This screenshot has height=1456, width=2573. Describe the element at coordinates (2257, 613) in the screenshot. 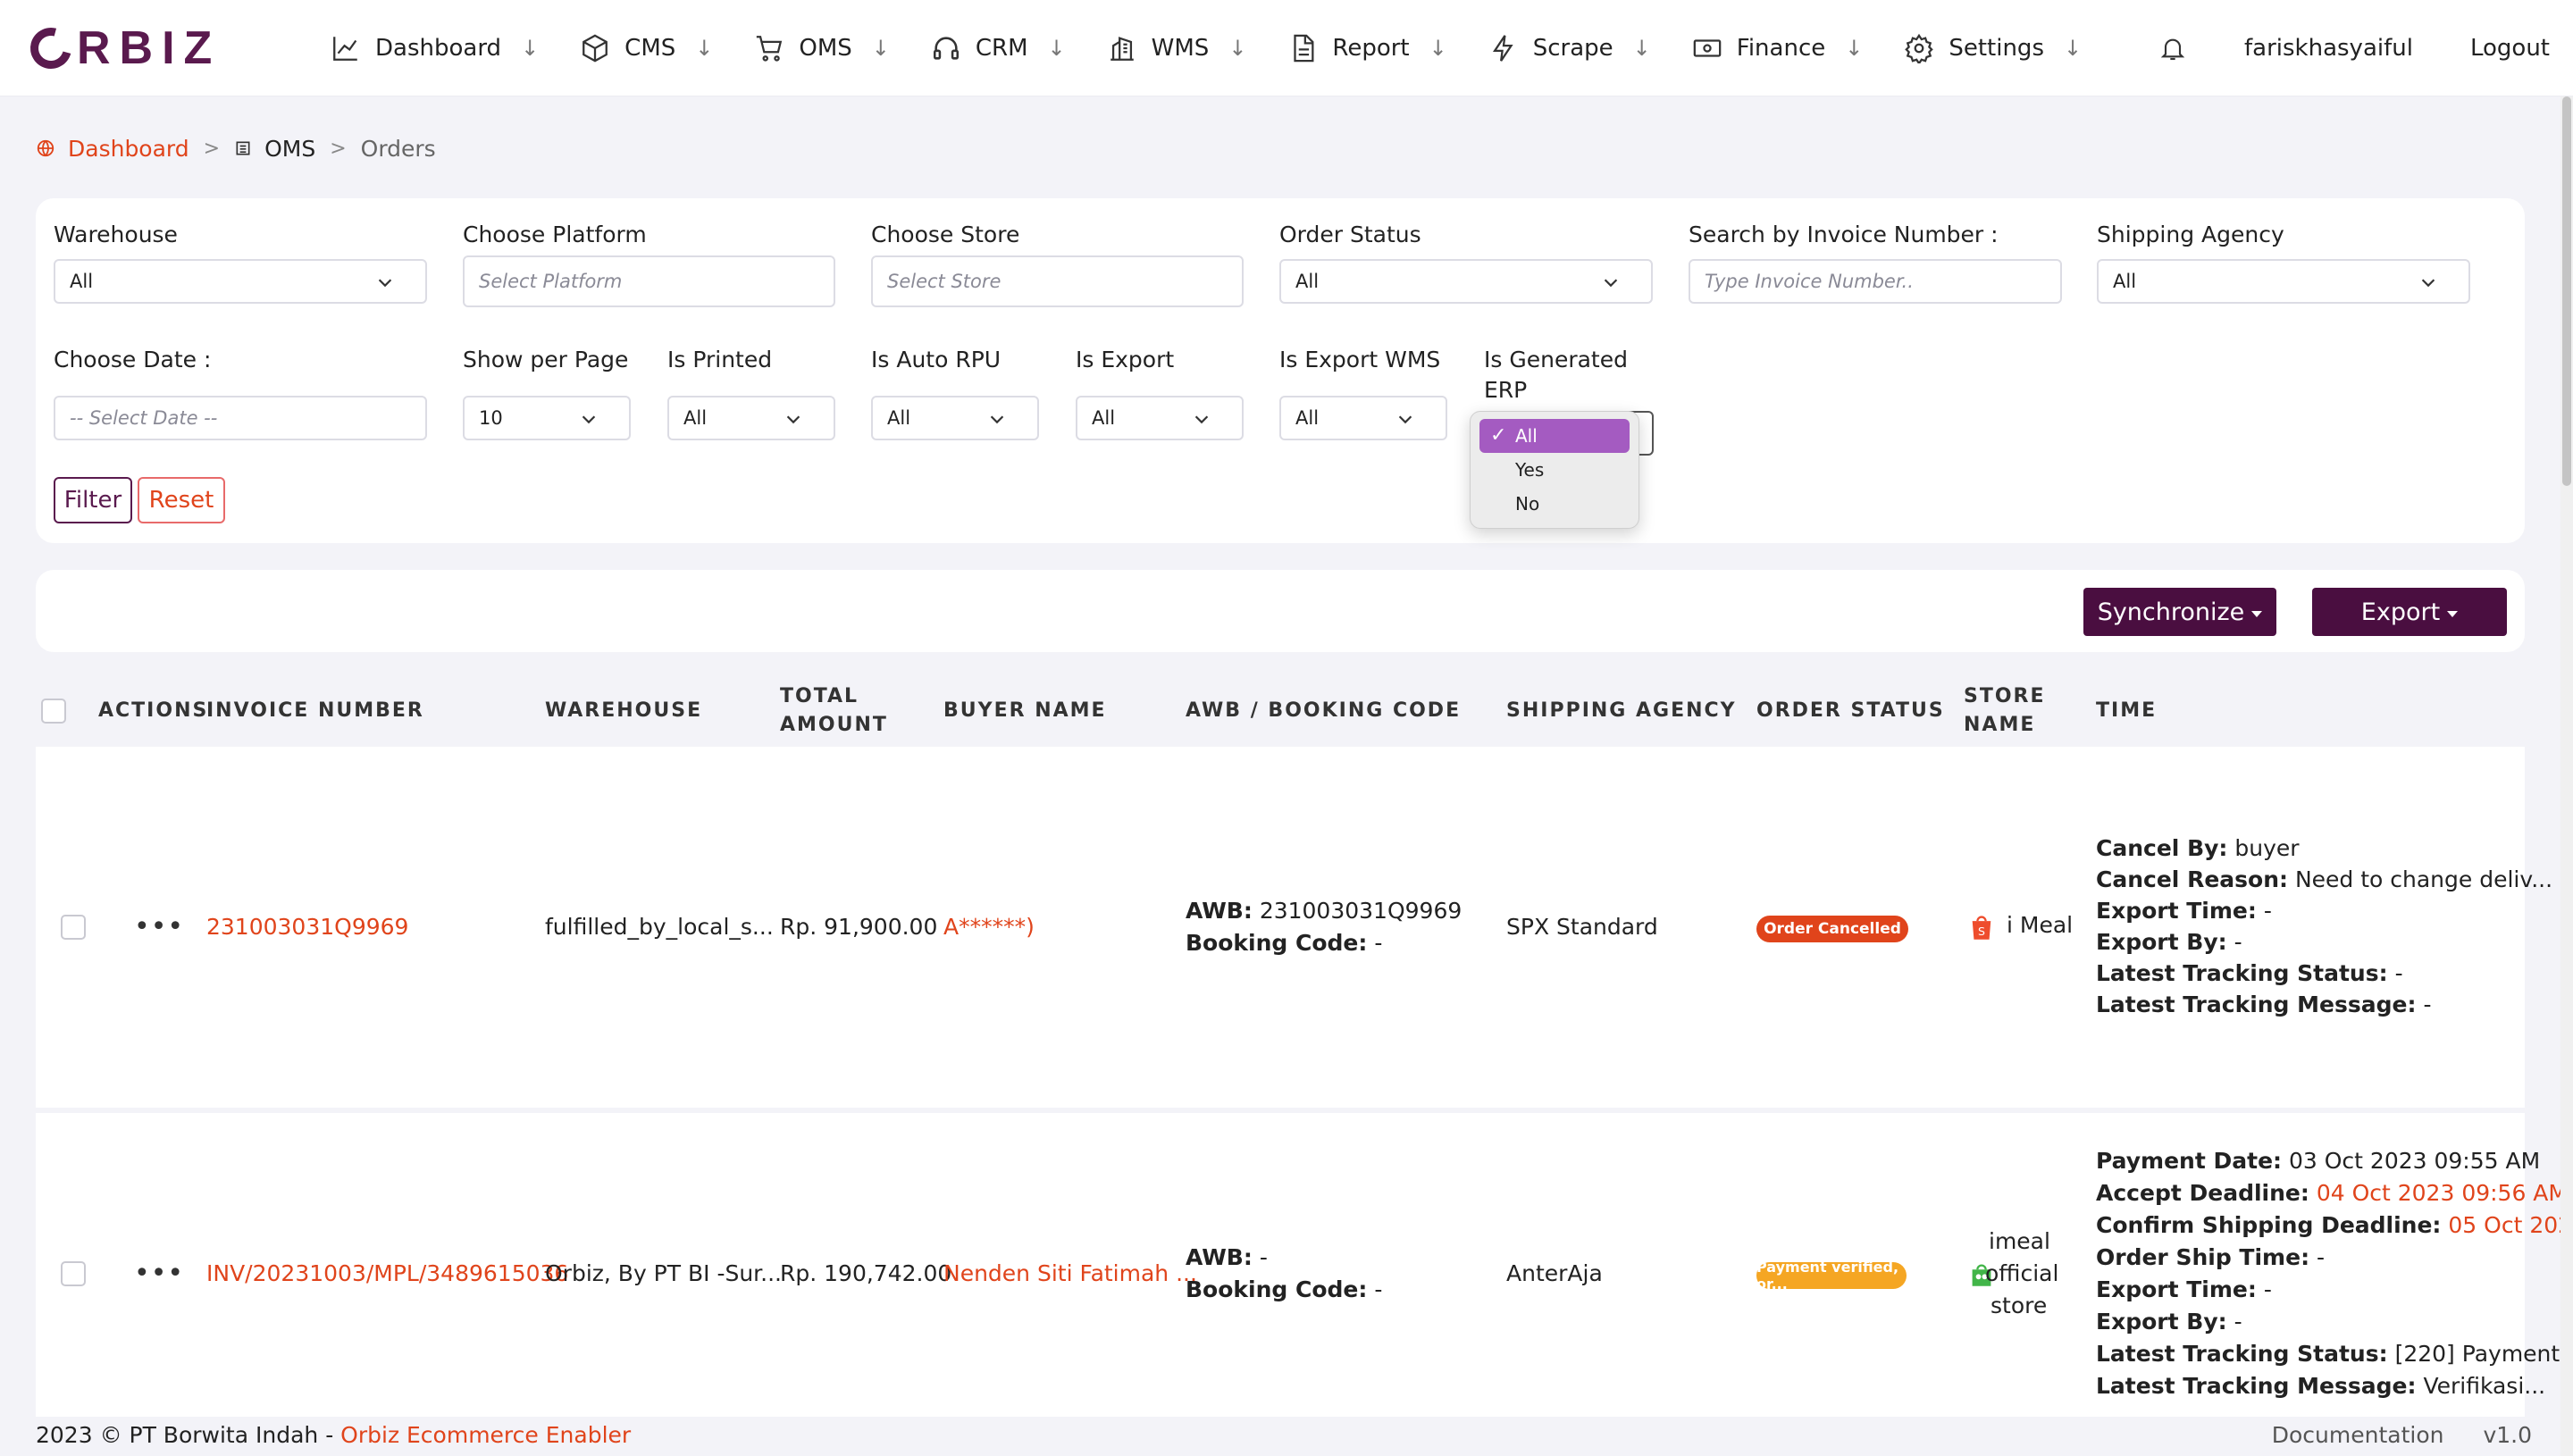

I see `caret-down-icon` at that location.